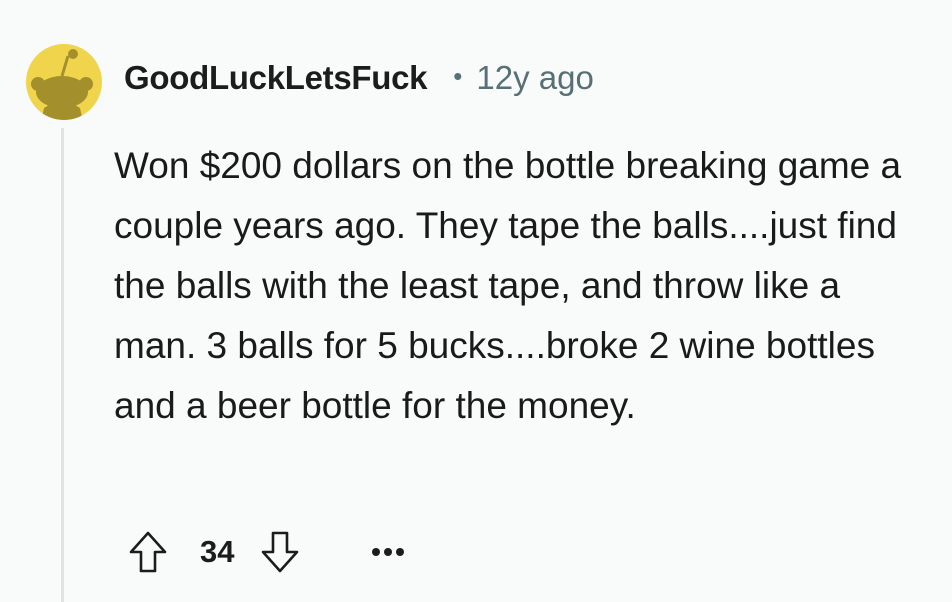 The width and height of the screenshot is (952, 602). I want to click on vote-score: 34, so click(217, 551).